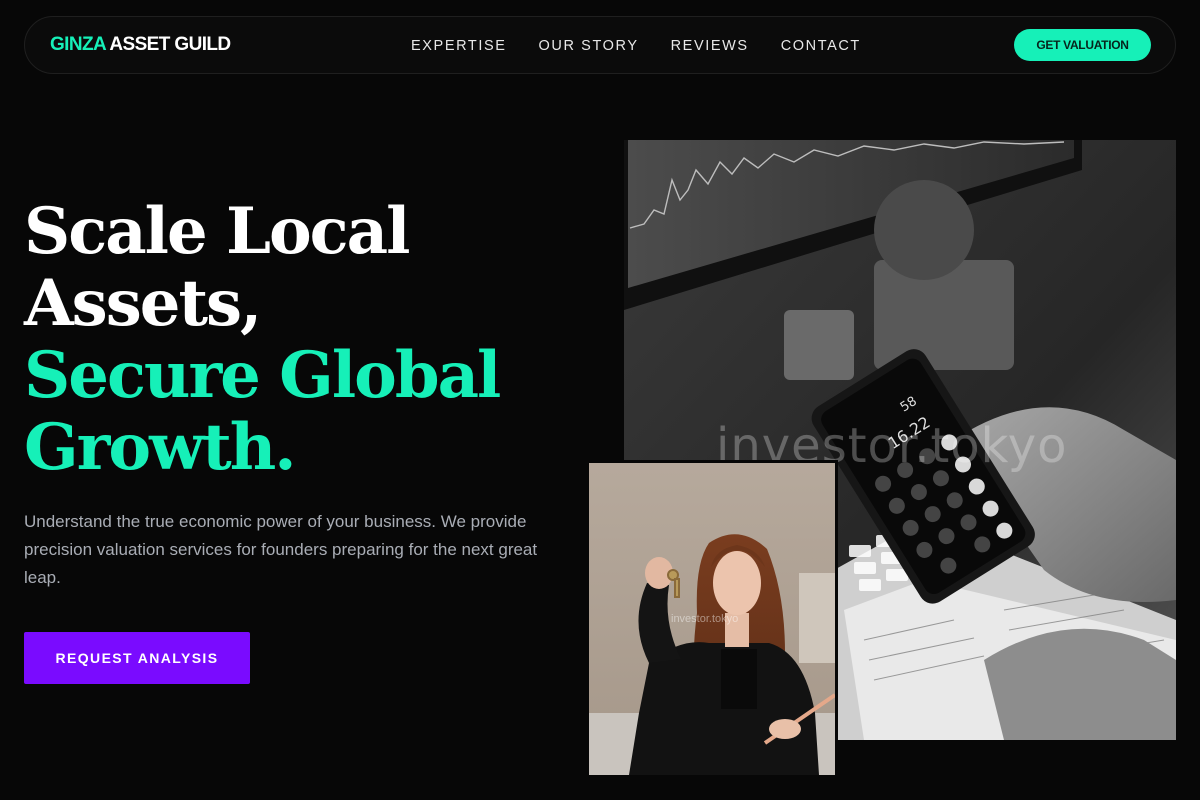 Image resolution: width=1200 pixels, height=800 pixels. What do you see at coordinates (160, 447) in the screenshot?
I see `headline-line-4: Growth.` at bounding box center [160, 447].